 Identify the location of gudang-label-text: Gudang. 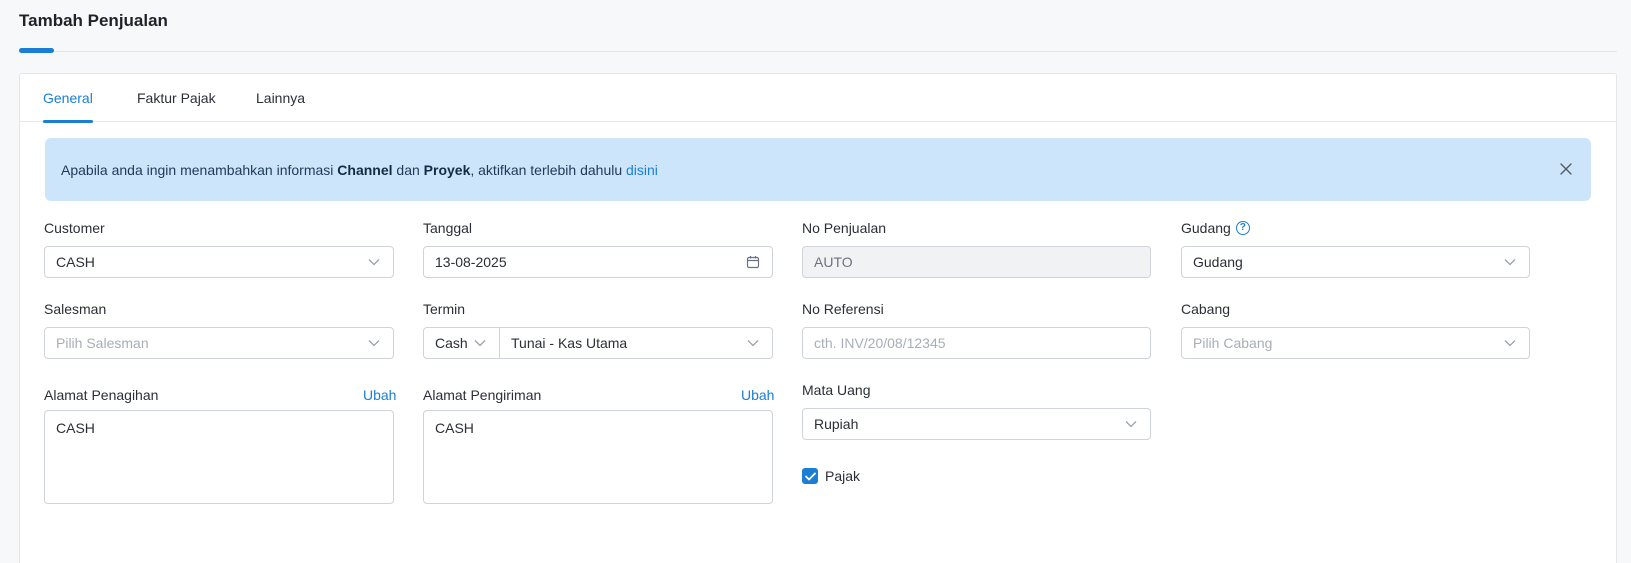
(1206, 228).